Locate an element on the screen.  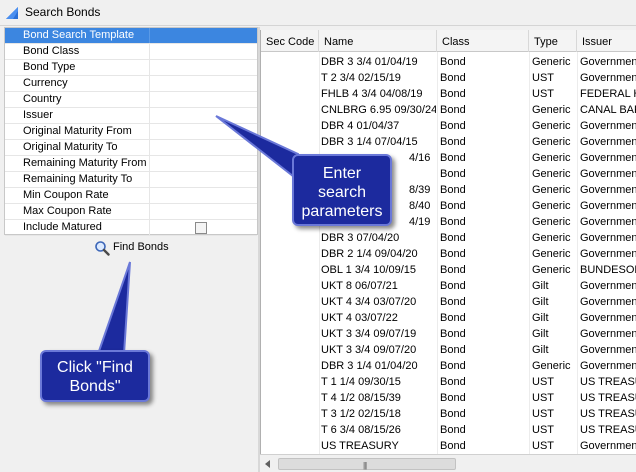
name-cell: US TREASURY is located at coordinates (360, 446).